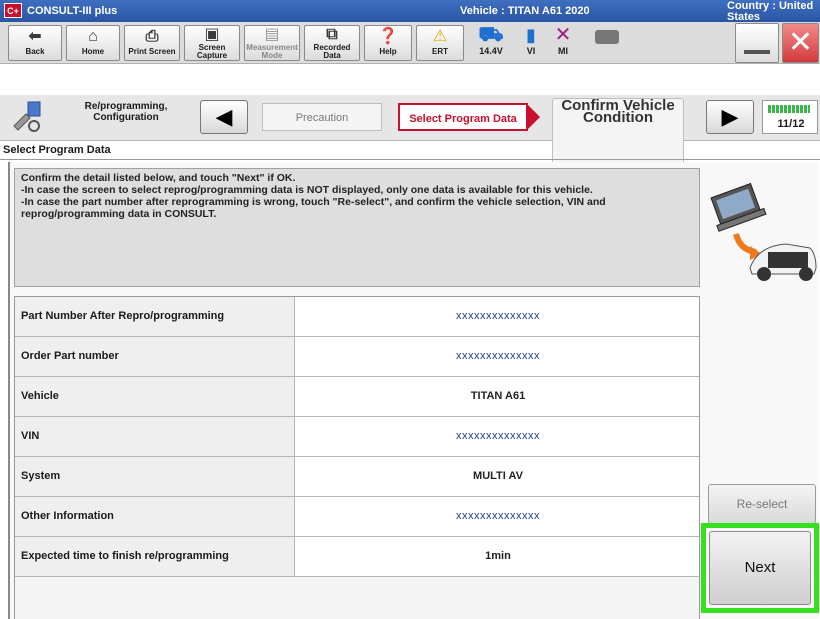  Describe the element at coordinates (357, 357) in the screenshot. I see `table-row: Order Part number xxxxxxxxxxxxxx` at that location.